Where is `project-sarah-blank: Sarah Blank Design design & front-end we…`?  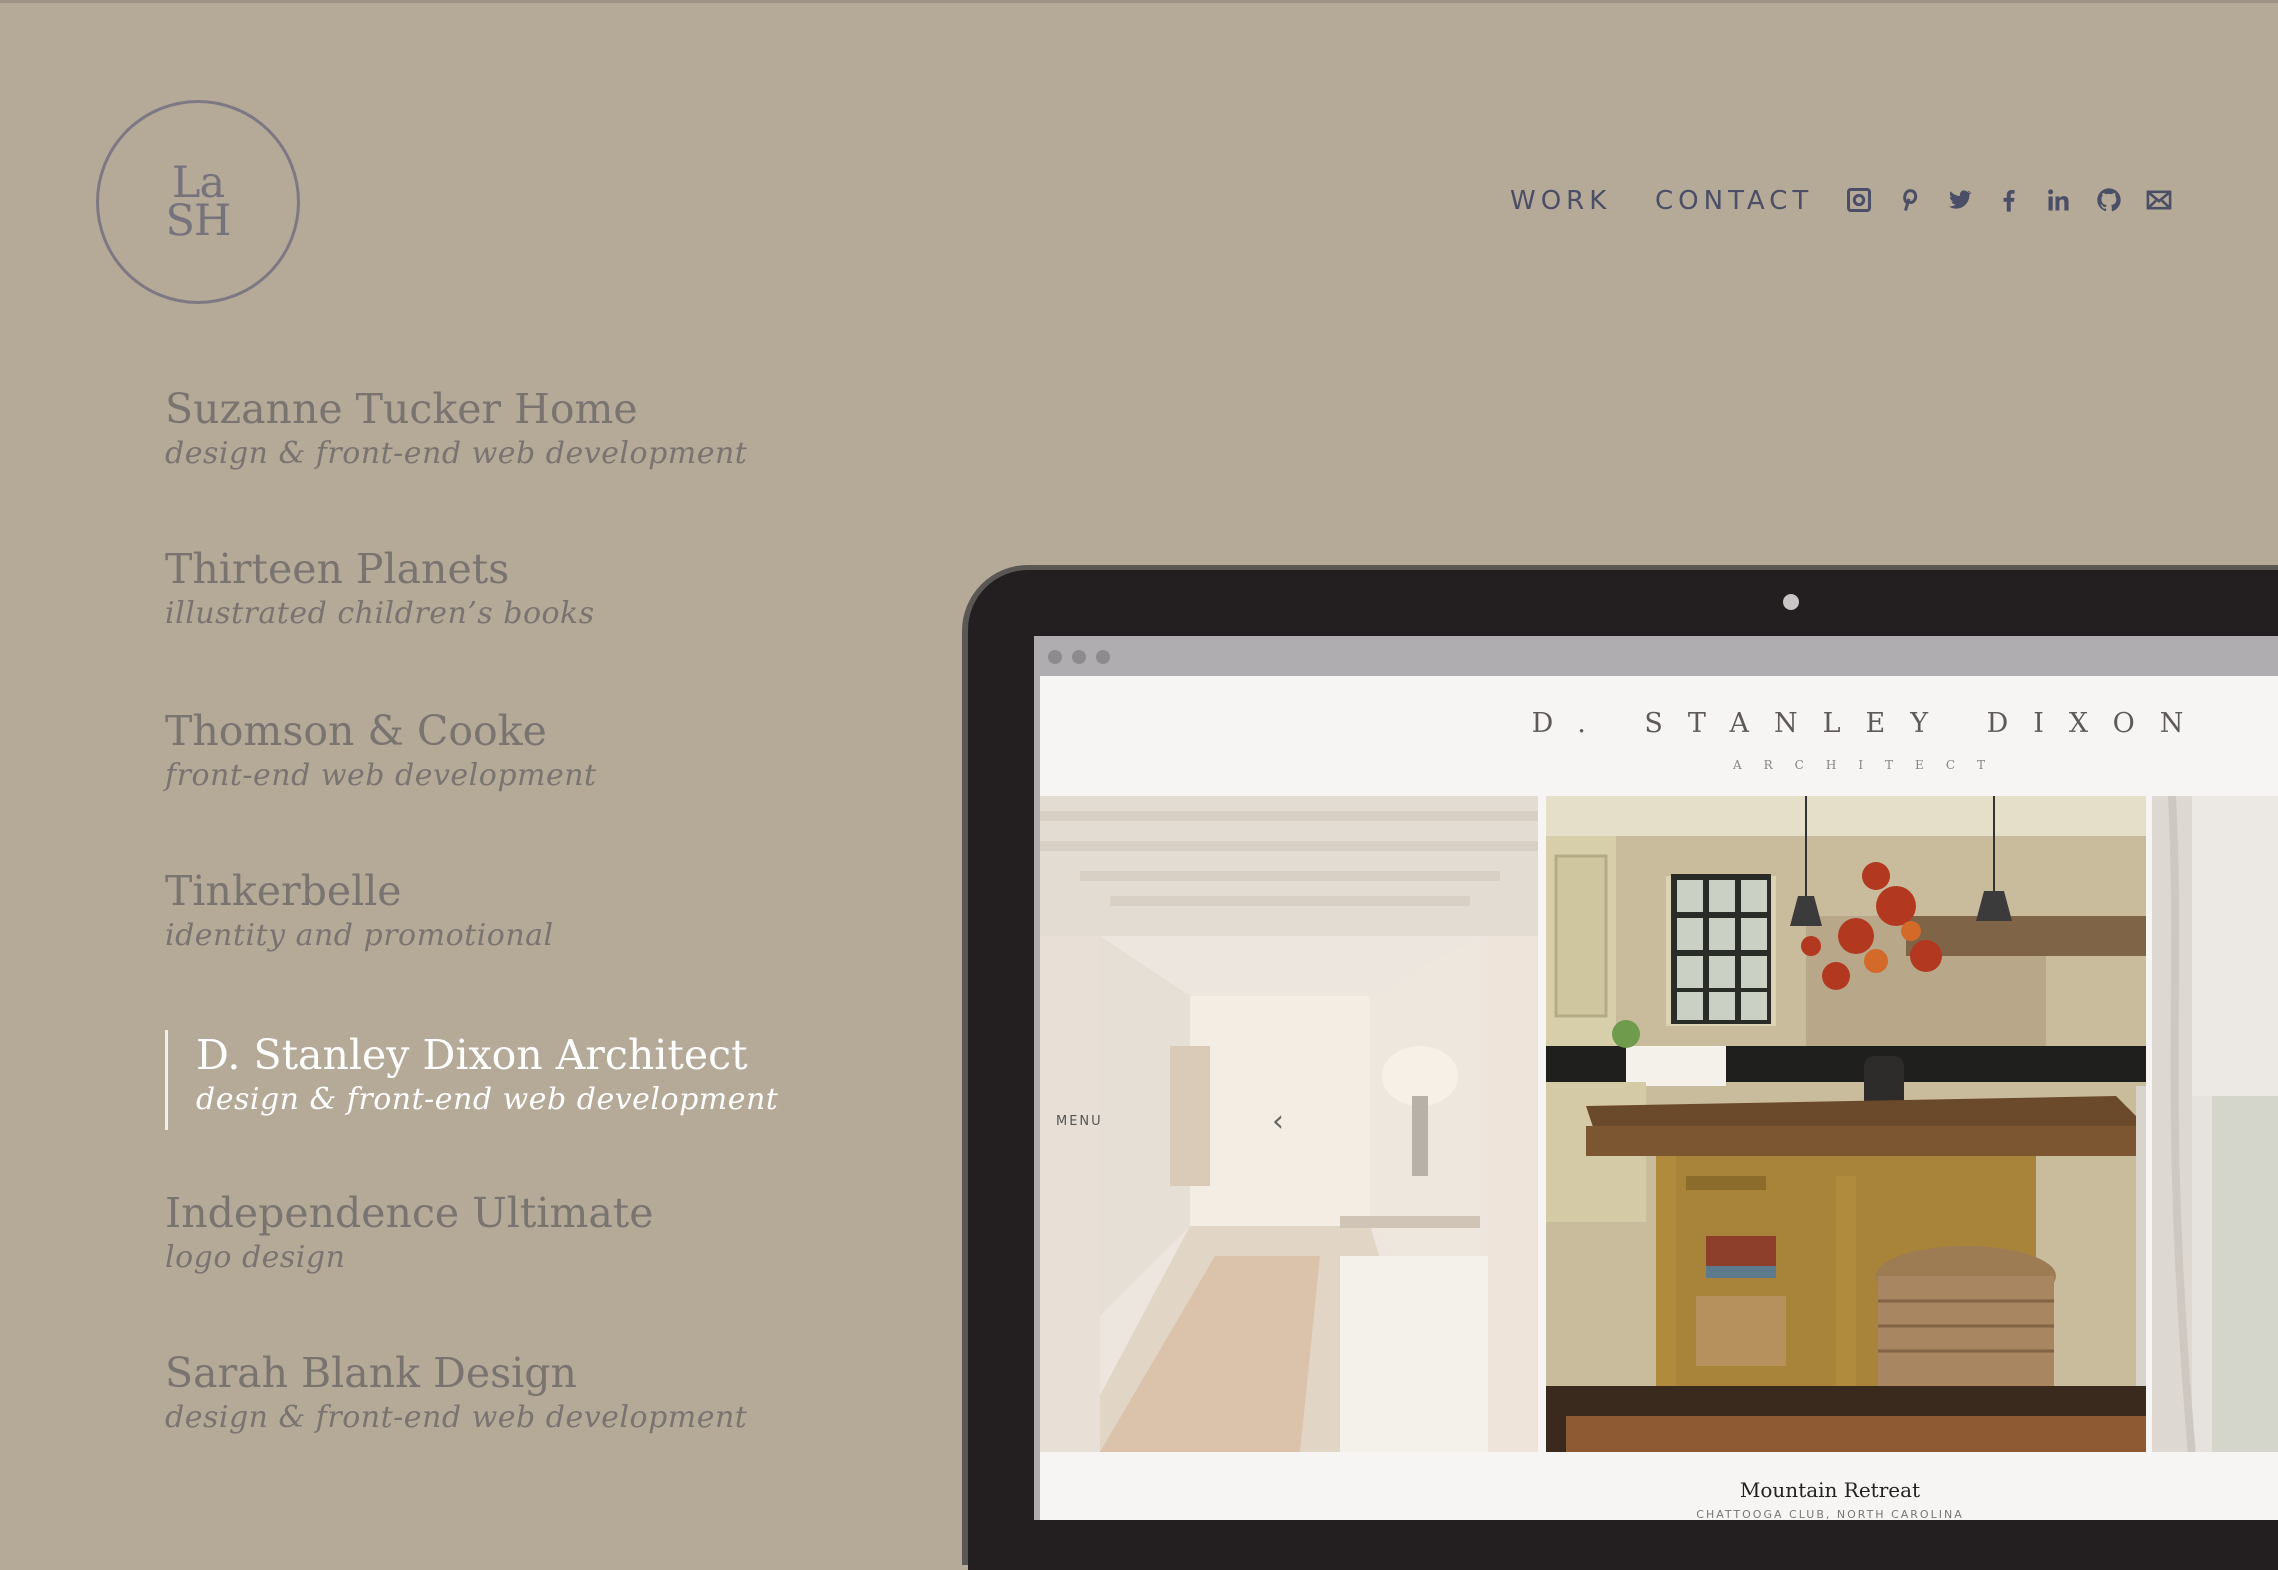 project-sarah-blank: Sarah Blank Design design & front-end we… is located at coordinates (456, 1393).